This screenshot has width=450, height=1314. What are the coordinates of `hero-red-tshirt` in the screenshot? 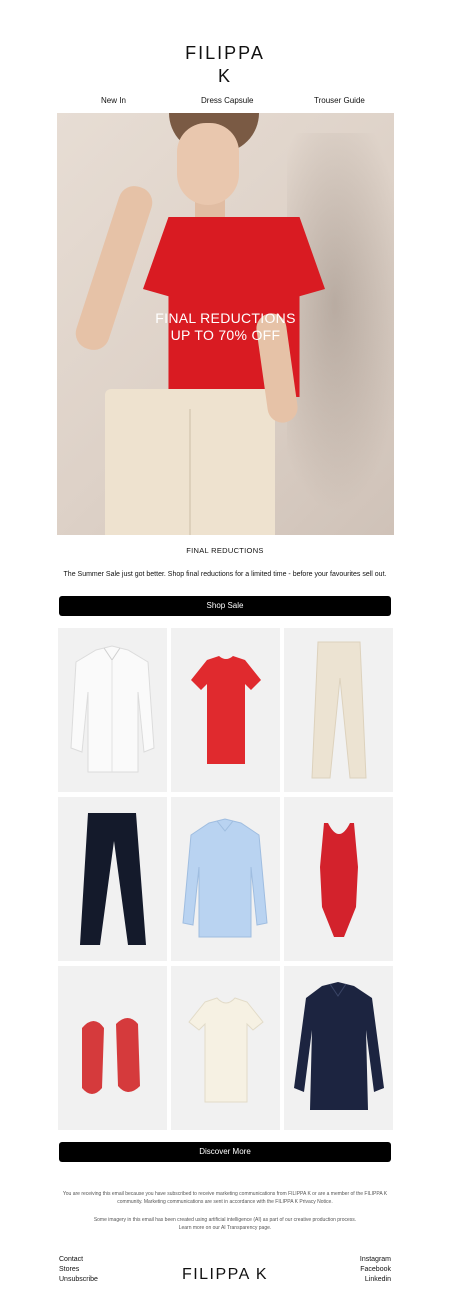 It's located at (234, 307).